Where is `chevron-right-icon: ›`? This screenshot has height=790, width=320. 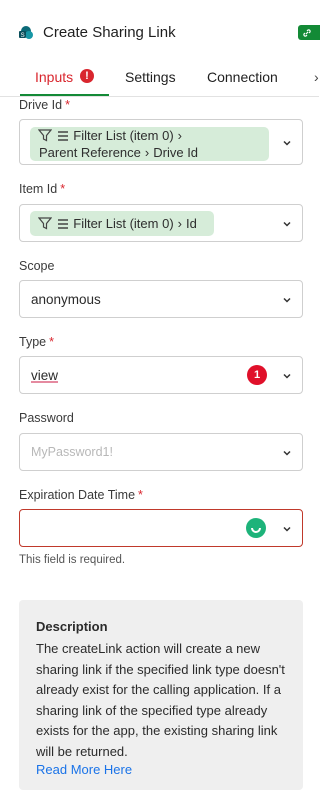
chevron-right-icon: › is located at coordinates (316, 77).